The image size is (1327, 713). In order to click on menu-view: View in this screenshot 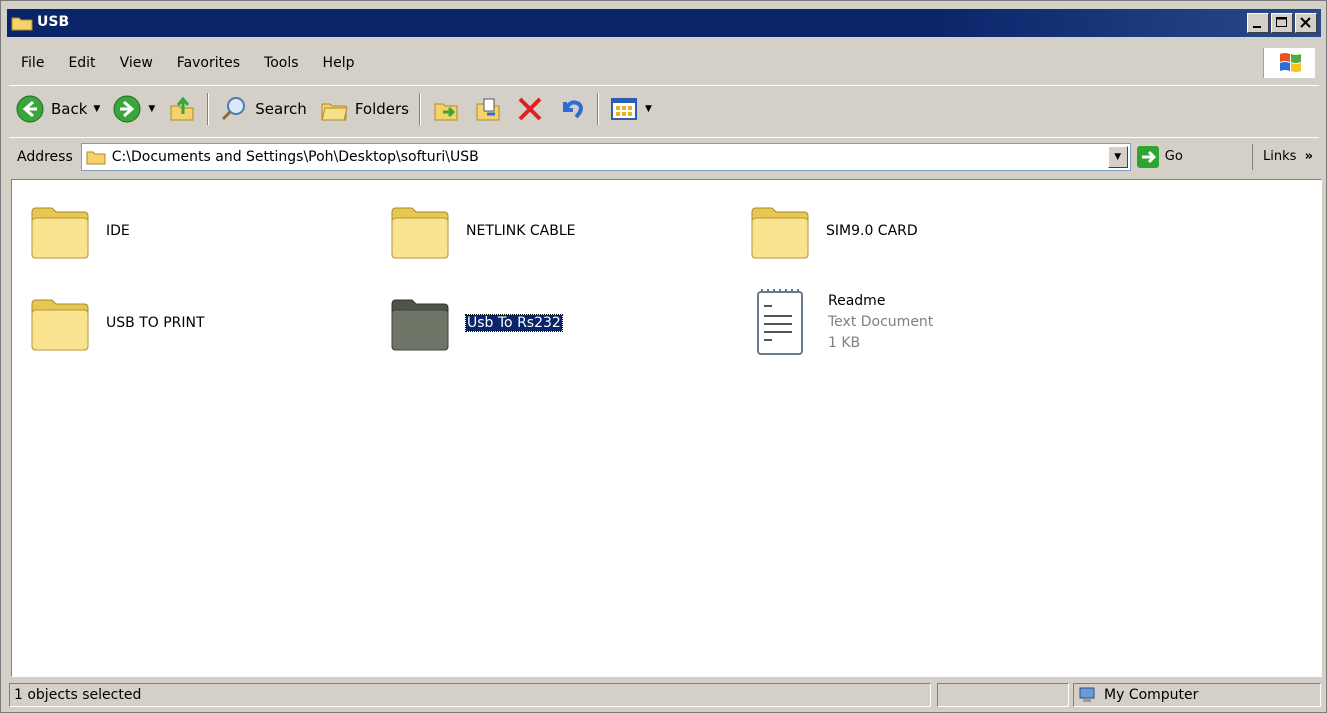, I will do `click(136, 63)`.